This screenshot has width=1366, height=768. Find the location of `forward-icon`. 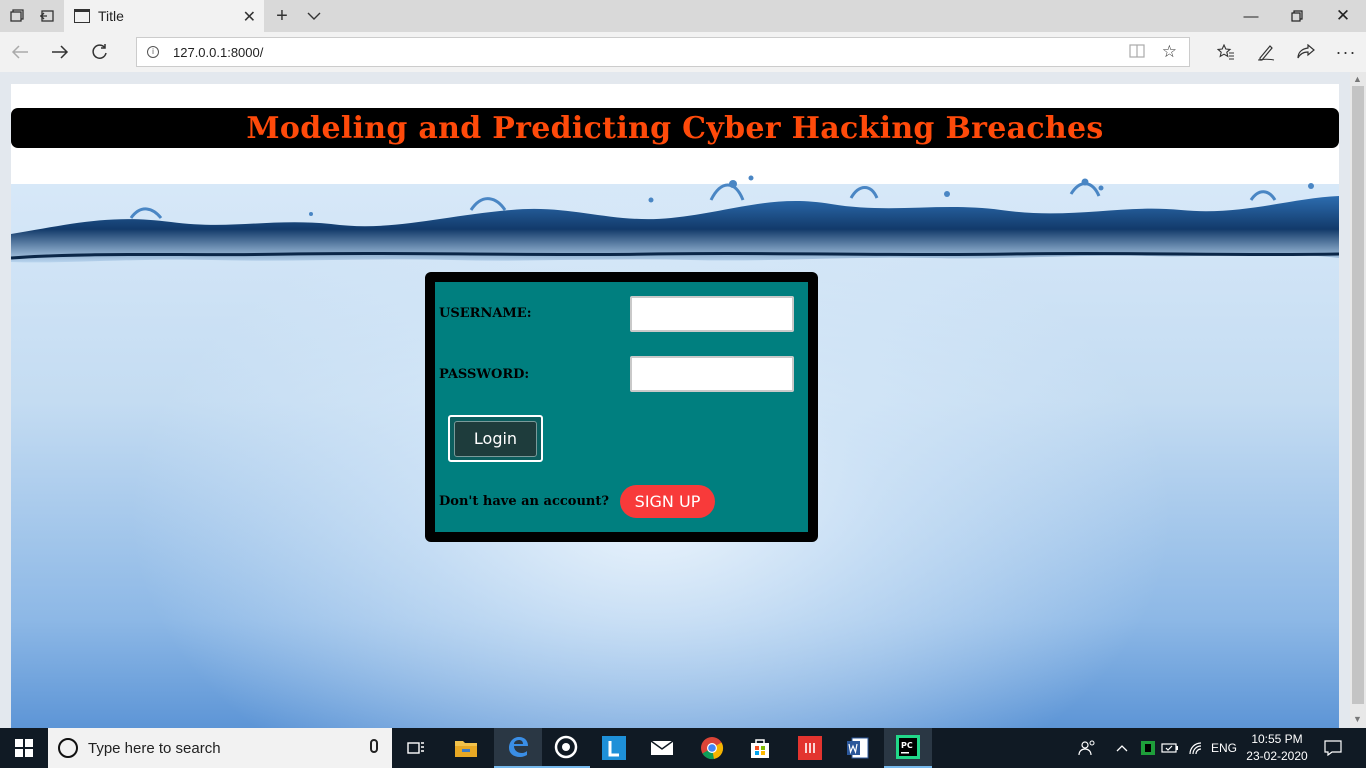

forward-icon is located at coordinates (60, 52).